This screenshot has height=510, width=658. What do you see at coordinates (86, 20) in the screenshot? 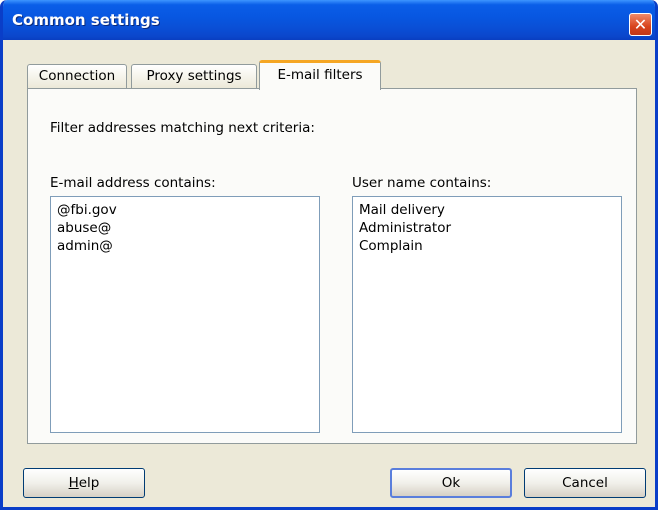
I see `window-title: Common settings` at bounding box center [86, 20].